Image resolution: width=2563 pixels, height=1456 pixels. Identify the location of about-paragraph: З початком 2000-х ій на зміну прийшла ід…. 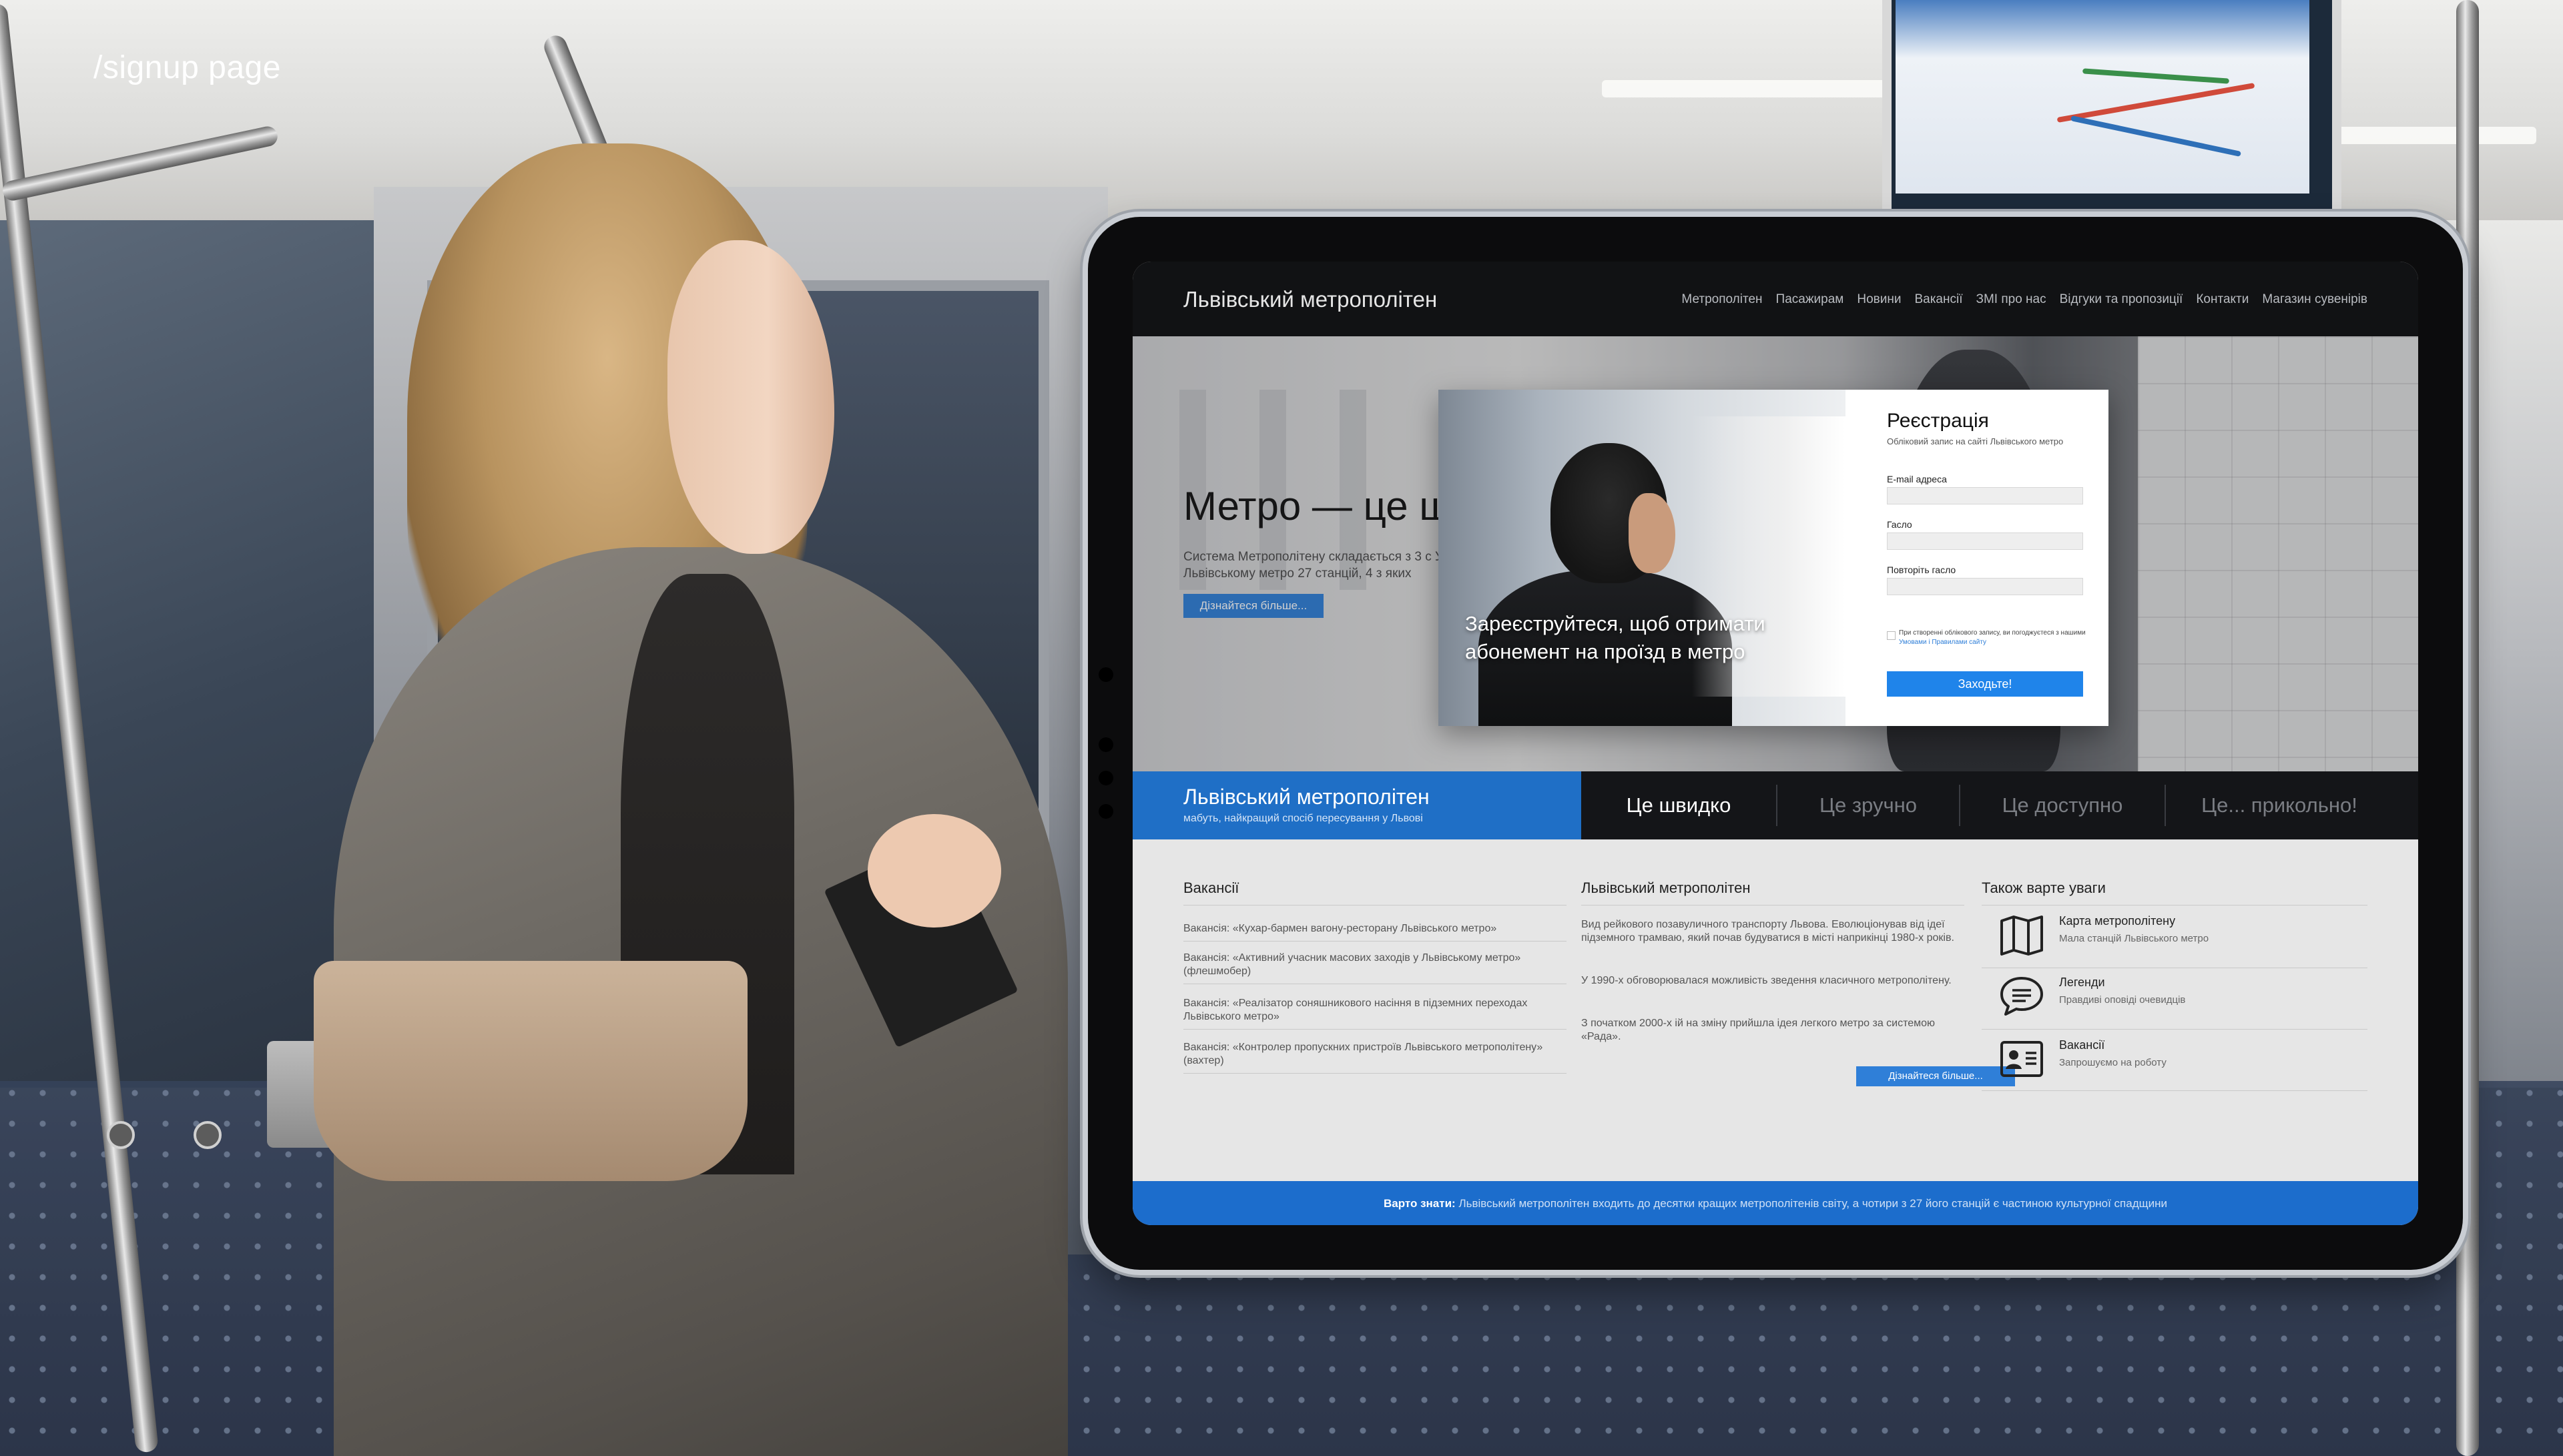
(1758, 1030).